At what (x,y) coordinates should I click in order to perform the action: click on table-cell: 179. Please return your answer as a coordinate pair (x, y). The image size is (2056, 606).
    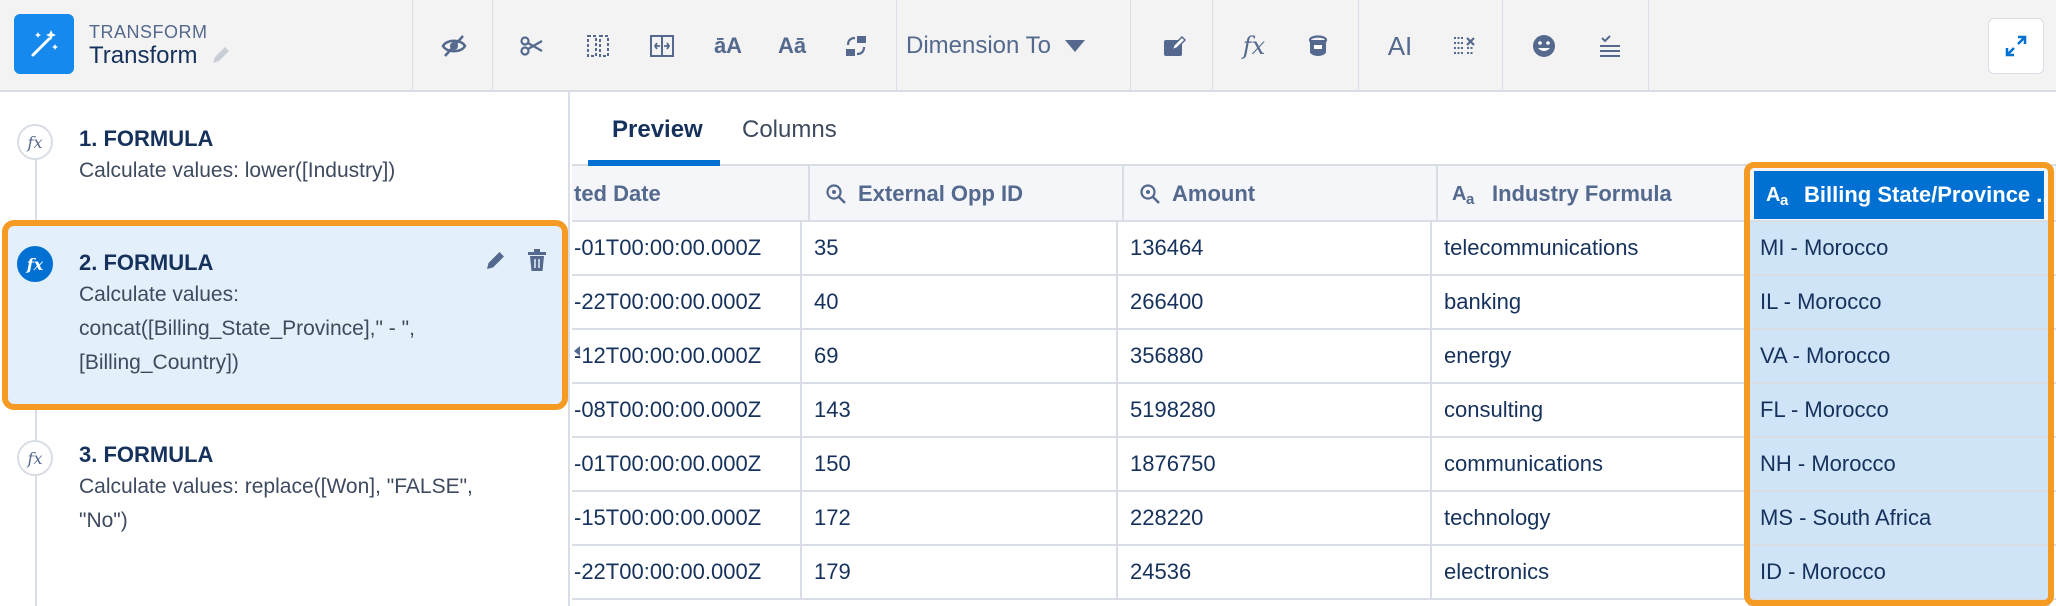
    Looking at the image, I should click on (960, 572).